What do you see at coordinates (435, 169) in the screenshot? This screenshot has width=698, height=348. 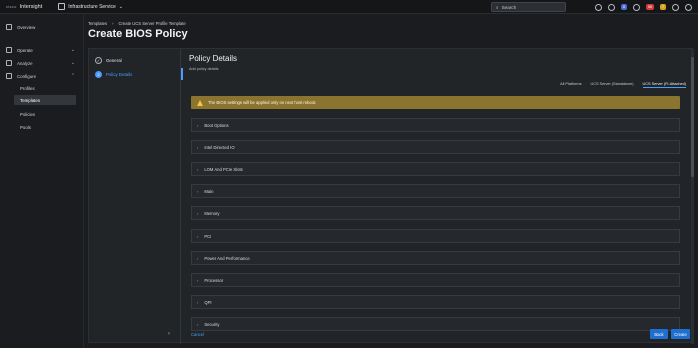 I see `section-lom-pcie: › LOM And PCIe Slots` at bounding box center [435, 169].